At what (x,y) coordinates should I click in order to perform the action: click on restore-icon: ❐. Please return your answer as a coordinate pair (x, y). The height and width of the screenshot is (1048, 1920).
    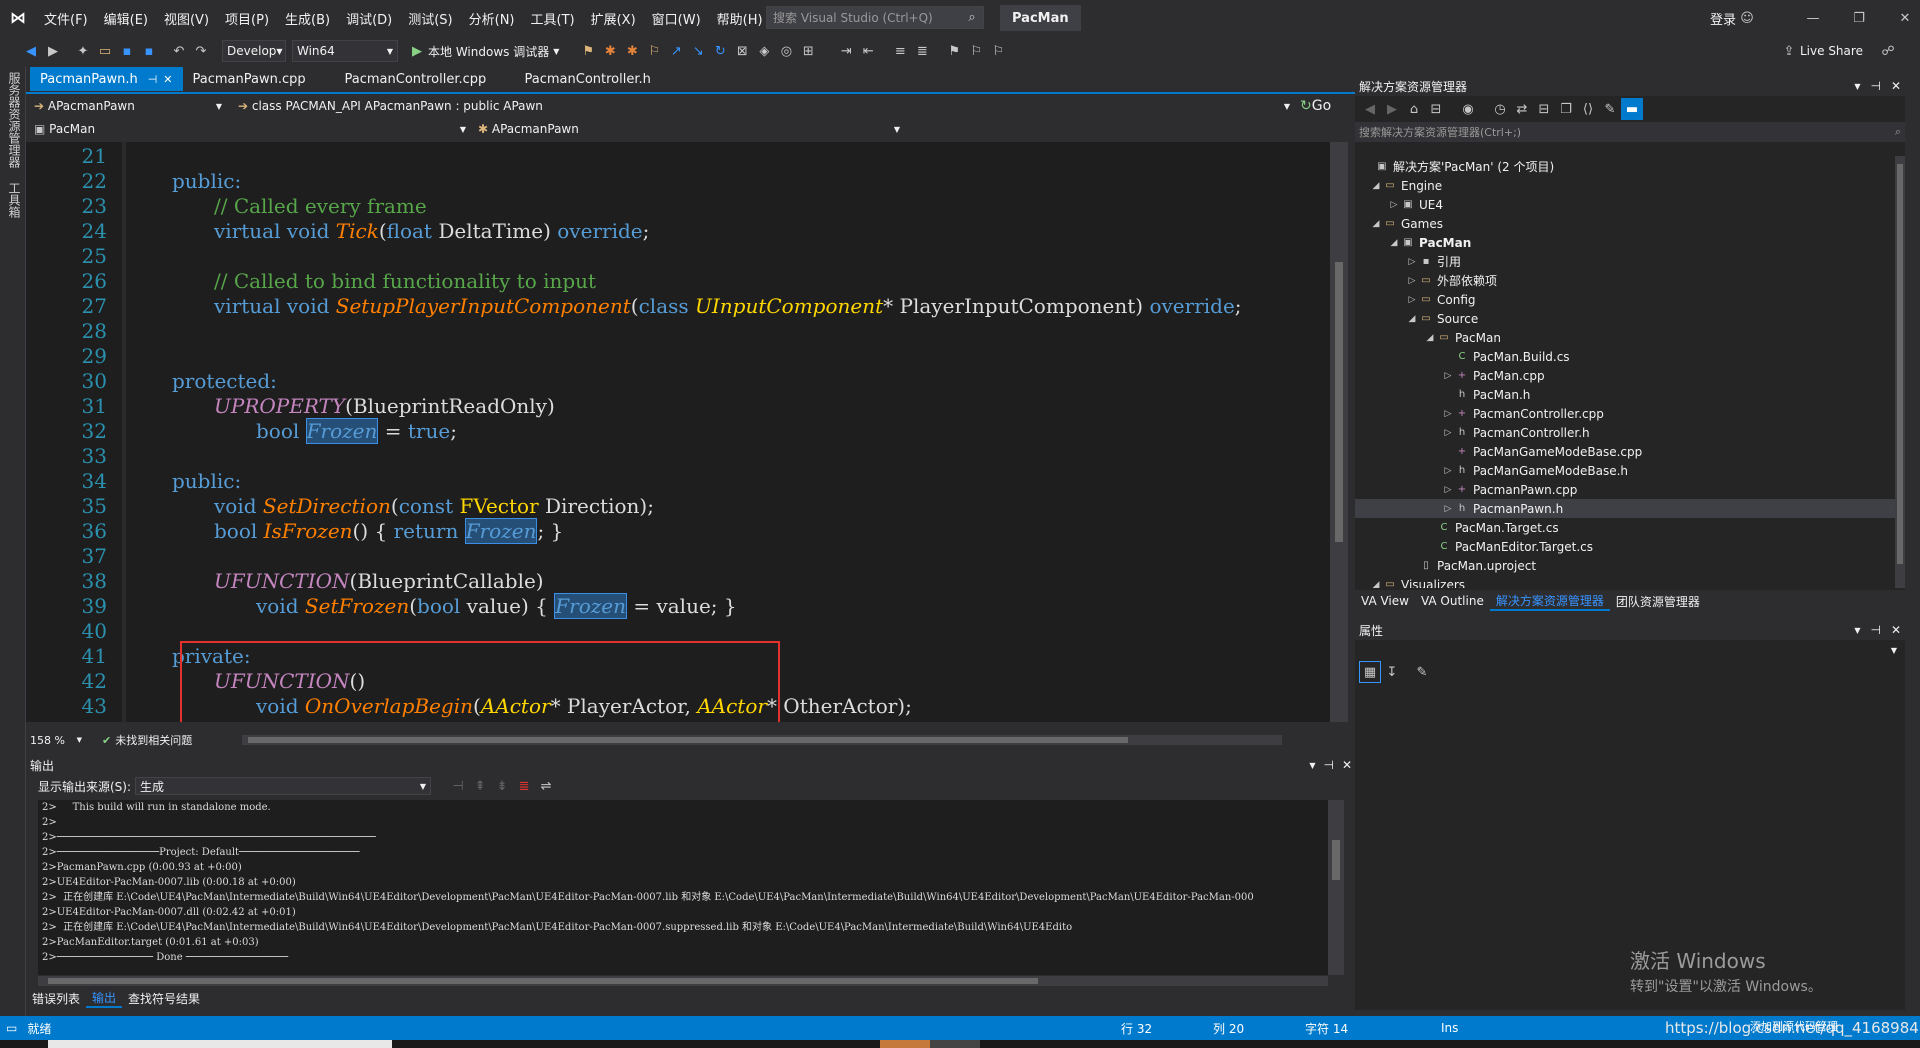
    Looking at the image, I should click on (1859, 18).